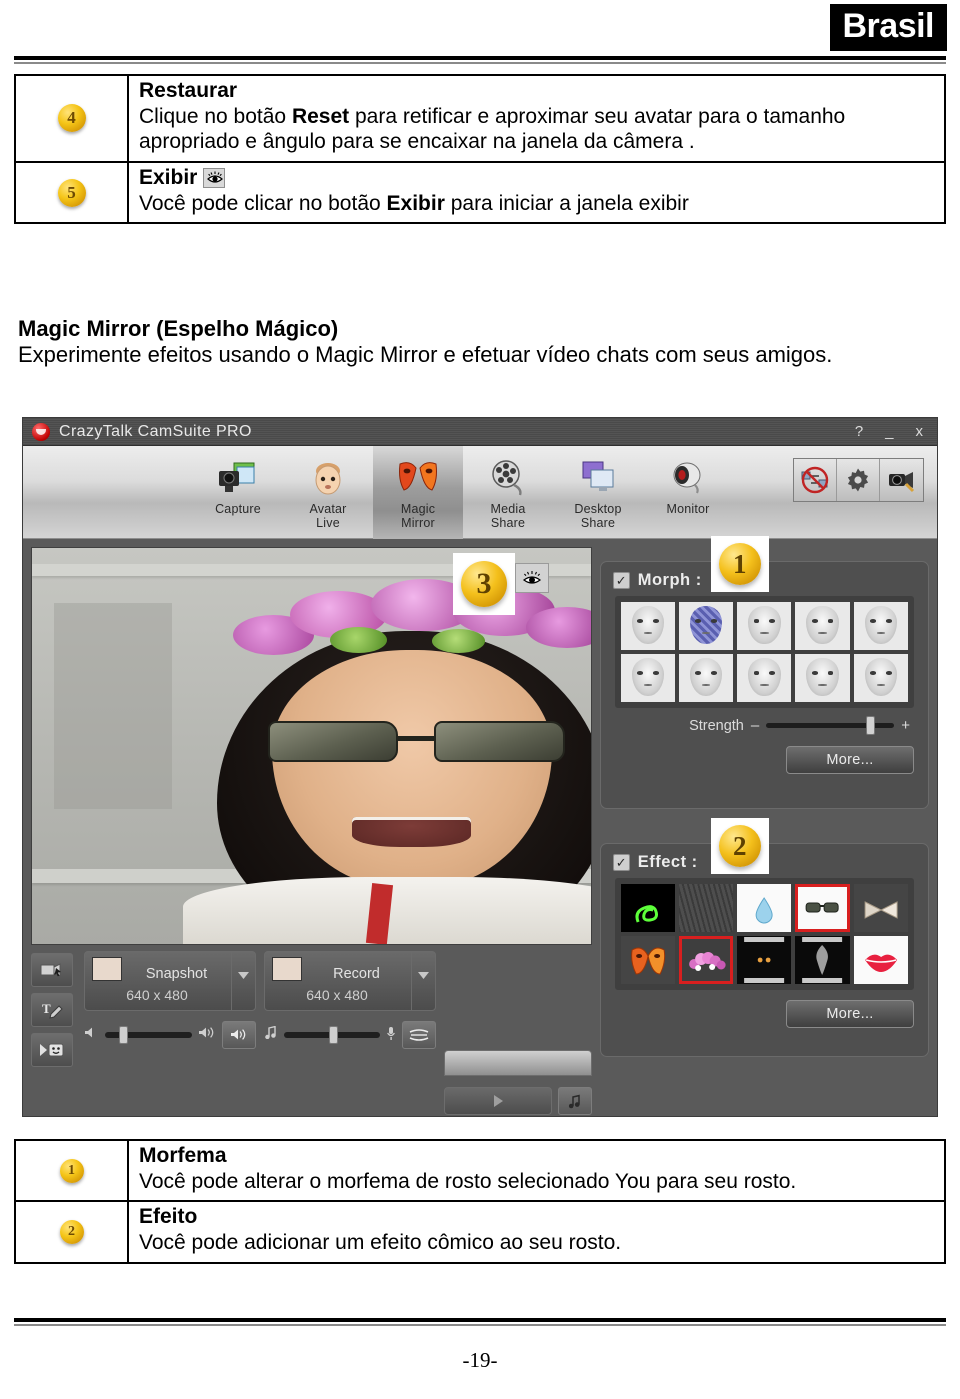 The height and width of the screenshot is (1399, 960). I want to click on step-title: Restaurar, so click(188, 90).